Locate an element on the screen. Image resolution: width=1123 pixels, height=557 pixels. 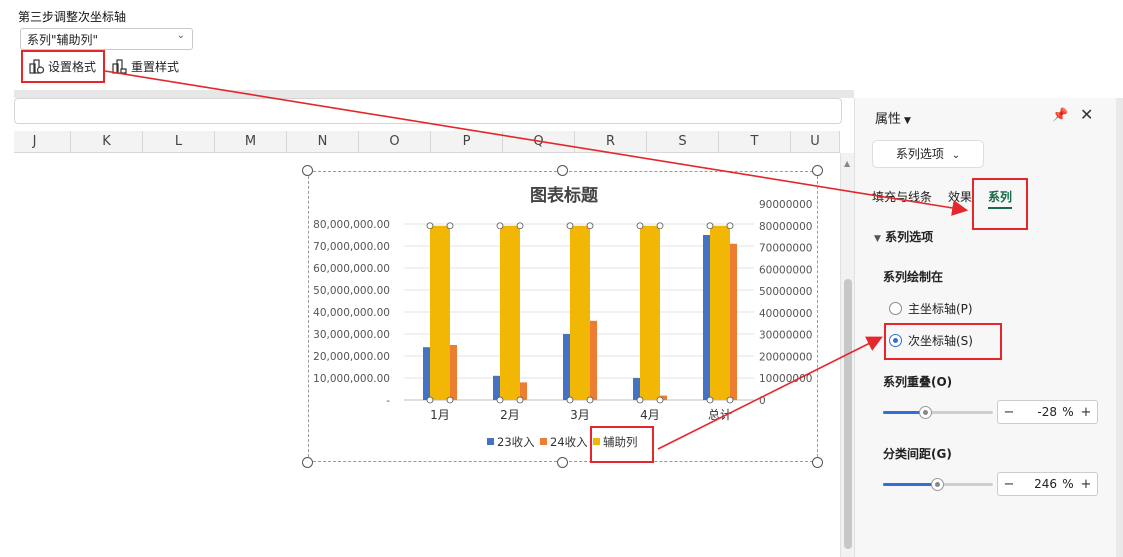
chart-title: 图表标题 is located at coordinates (564, 195).